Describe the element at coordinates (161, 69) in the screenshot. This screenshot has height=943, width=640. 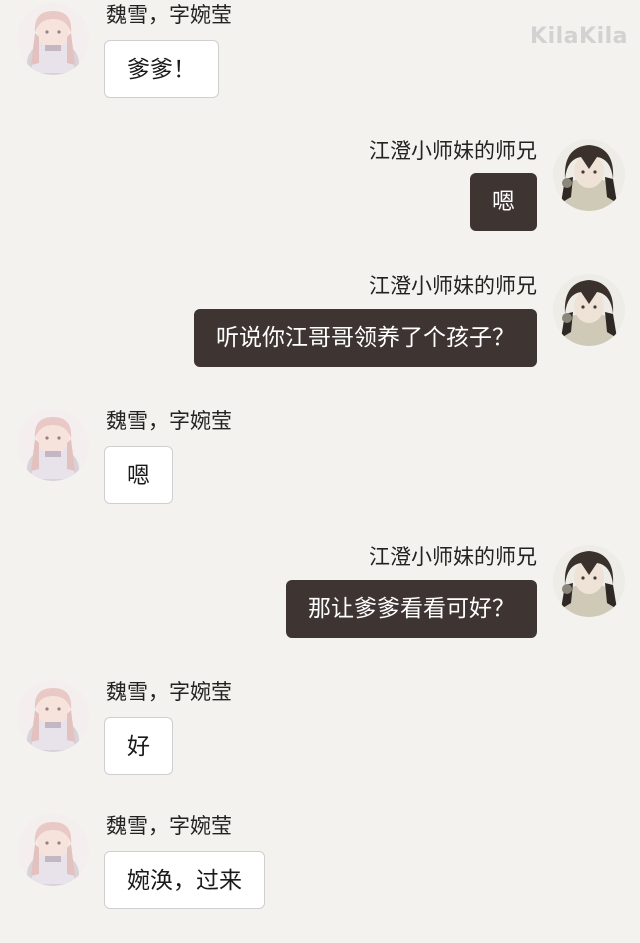
I see `message-bubble: 爹爹！` at that location.